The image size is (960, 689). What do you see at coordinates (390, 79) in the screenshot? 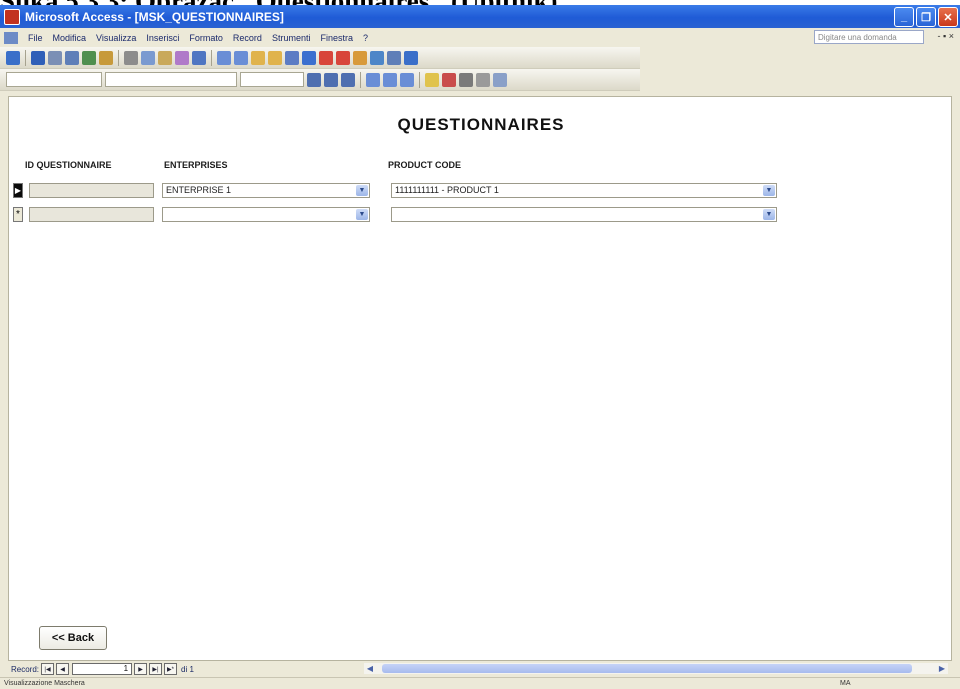
I see `align-center-icon` at bounding box center [390, 79].